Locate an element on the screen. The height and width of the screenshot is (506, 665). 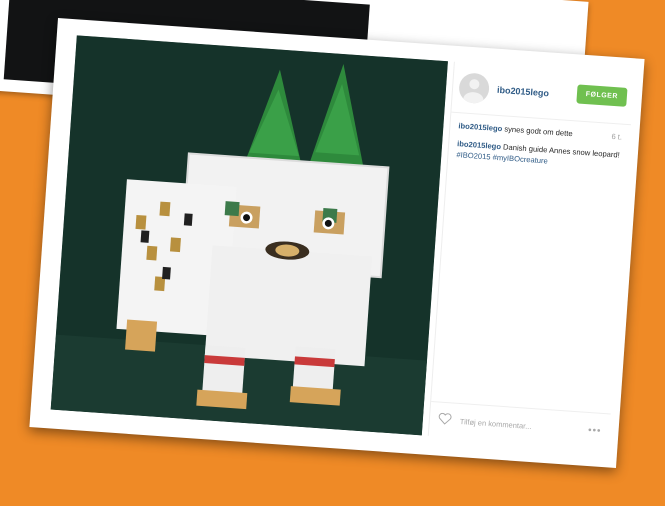
likes-text: ibo2015lego synes godt om dette is located at coordinates (515, 130).